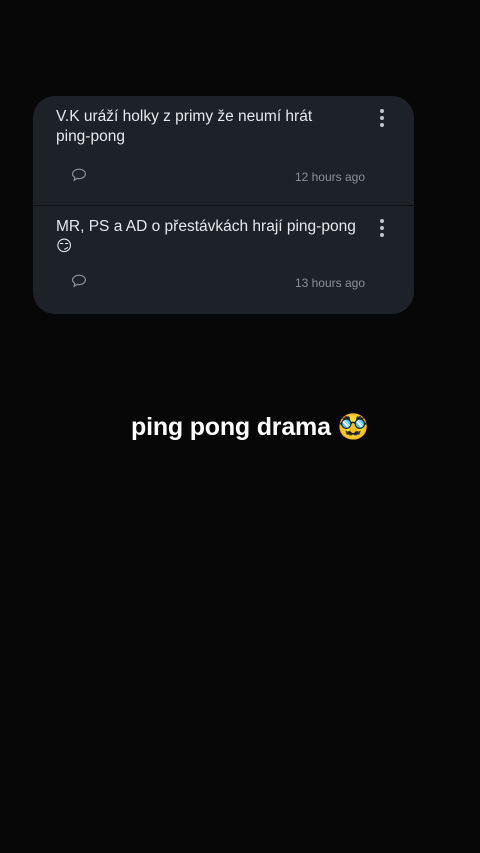 The image size is (480, 853). Describe the element at coordinates (329, 177) in the screenshot. I see `post-timestamp: 12 hours ago` at that location.